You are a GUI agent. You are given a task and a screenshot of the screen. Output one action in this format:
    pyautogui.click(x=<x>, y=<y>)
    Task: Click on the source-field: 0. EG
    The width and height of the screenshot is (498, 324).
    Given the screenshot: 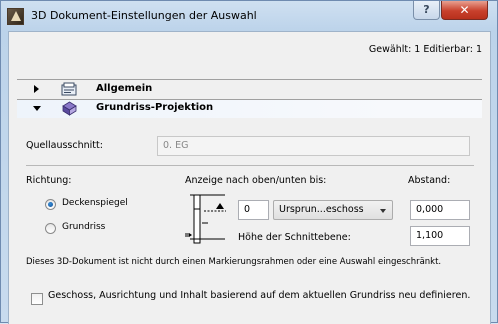 What is the action you would take?
    pyautogui.click(x=313, y=146)
    